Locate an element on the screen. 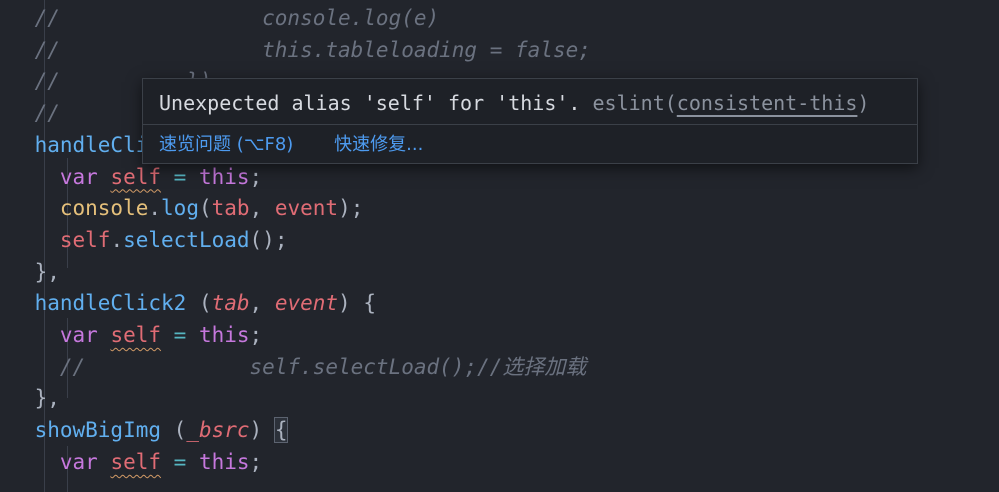 The height and width of the screenshot is (492, 999). code-line: self.selectLoad(); is located at coordinates (144, 240).